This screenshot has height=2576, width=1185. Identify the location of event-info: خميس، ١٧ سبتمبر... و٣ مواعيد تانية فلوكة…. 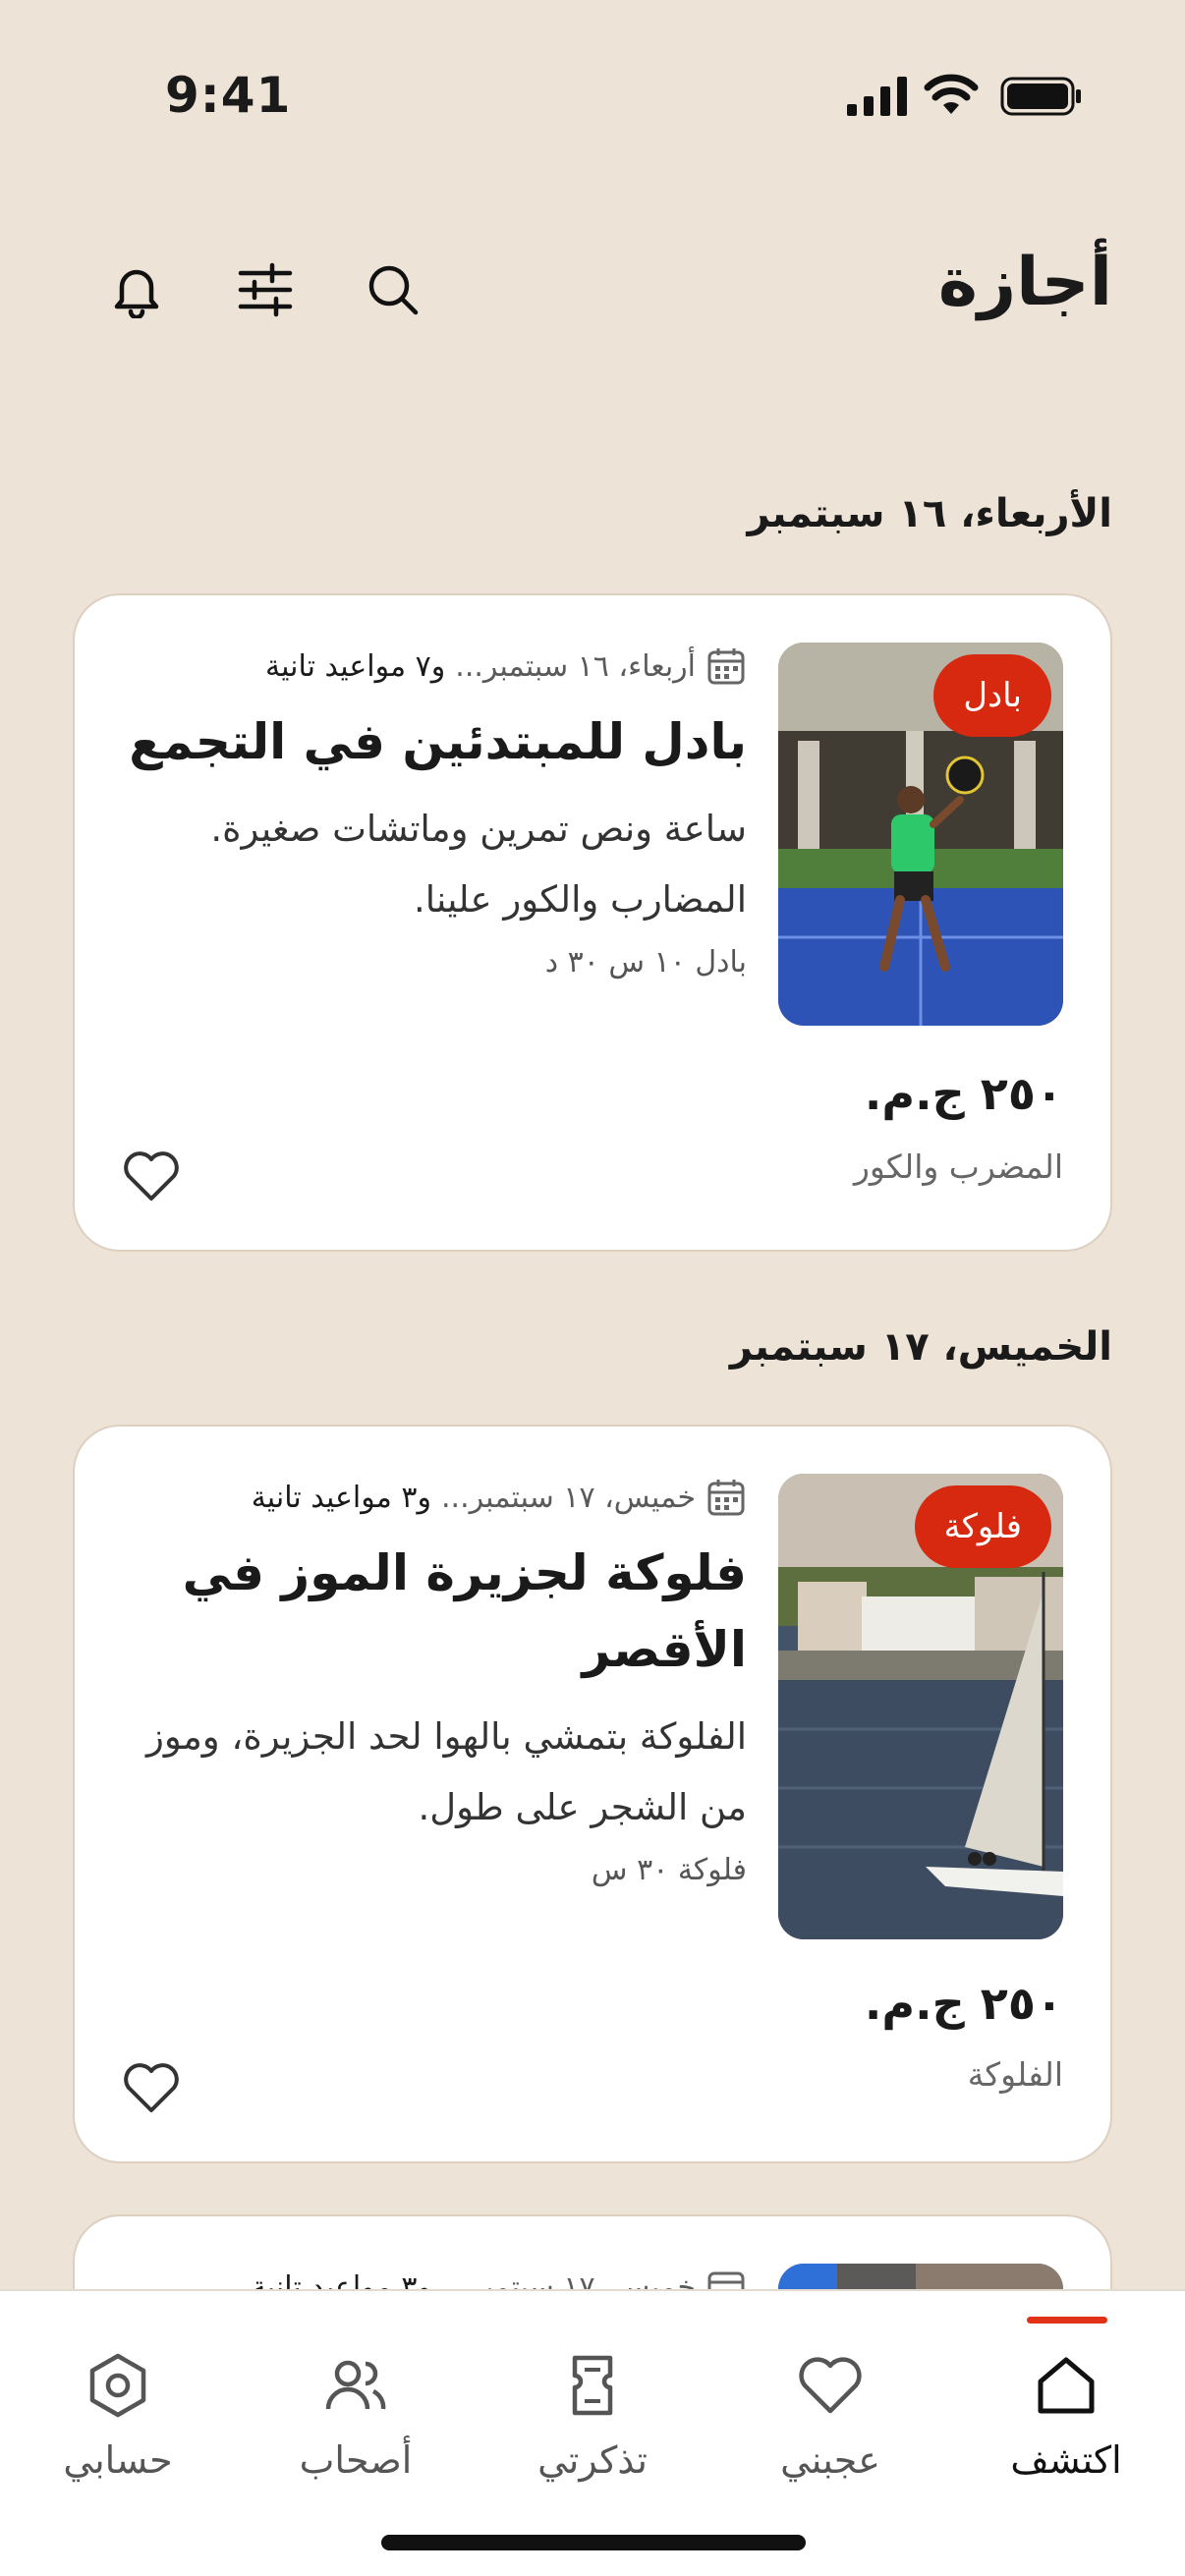
(435, 1680).